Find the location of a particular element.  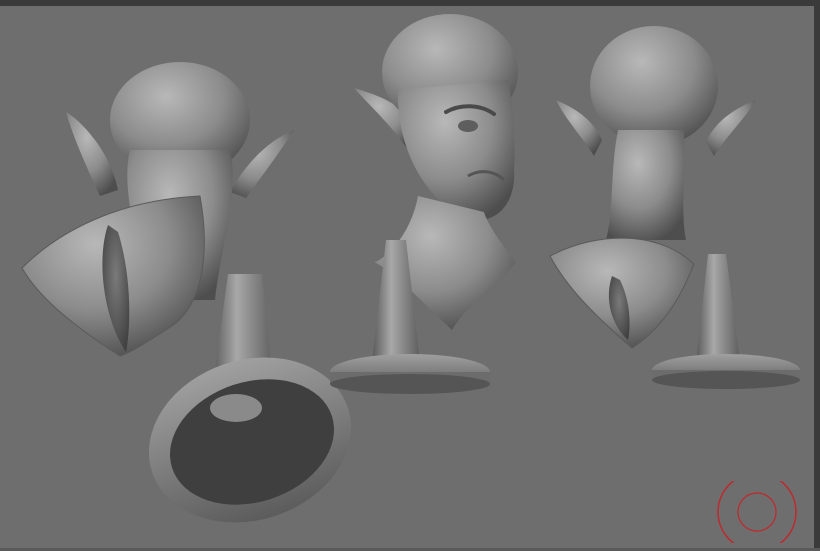

brush-cursor-icon is located at coordinates (757, 512).